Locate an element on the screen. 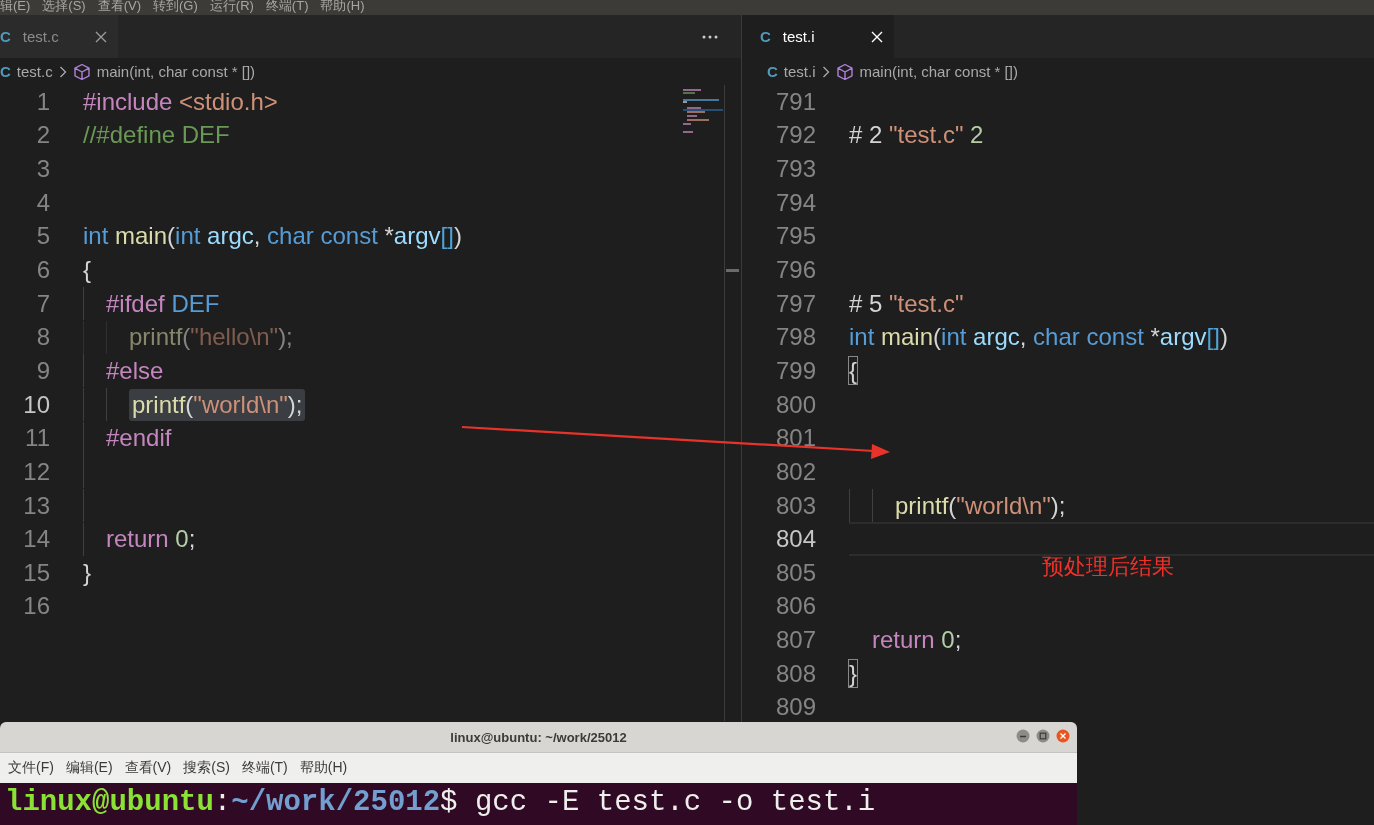 The width and height of the screenshot is (1374, 825). line-number: 797 is located at coordinates (795, 303).